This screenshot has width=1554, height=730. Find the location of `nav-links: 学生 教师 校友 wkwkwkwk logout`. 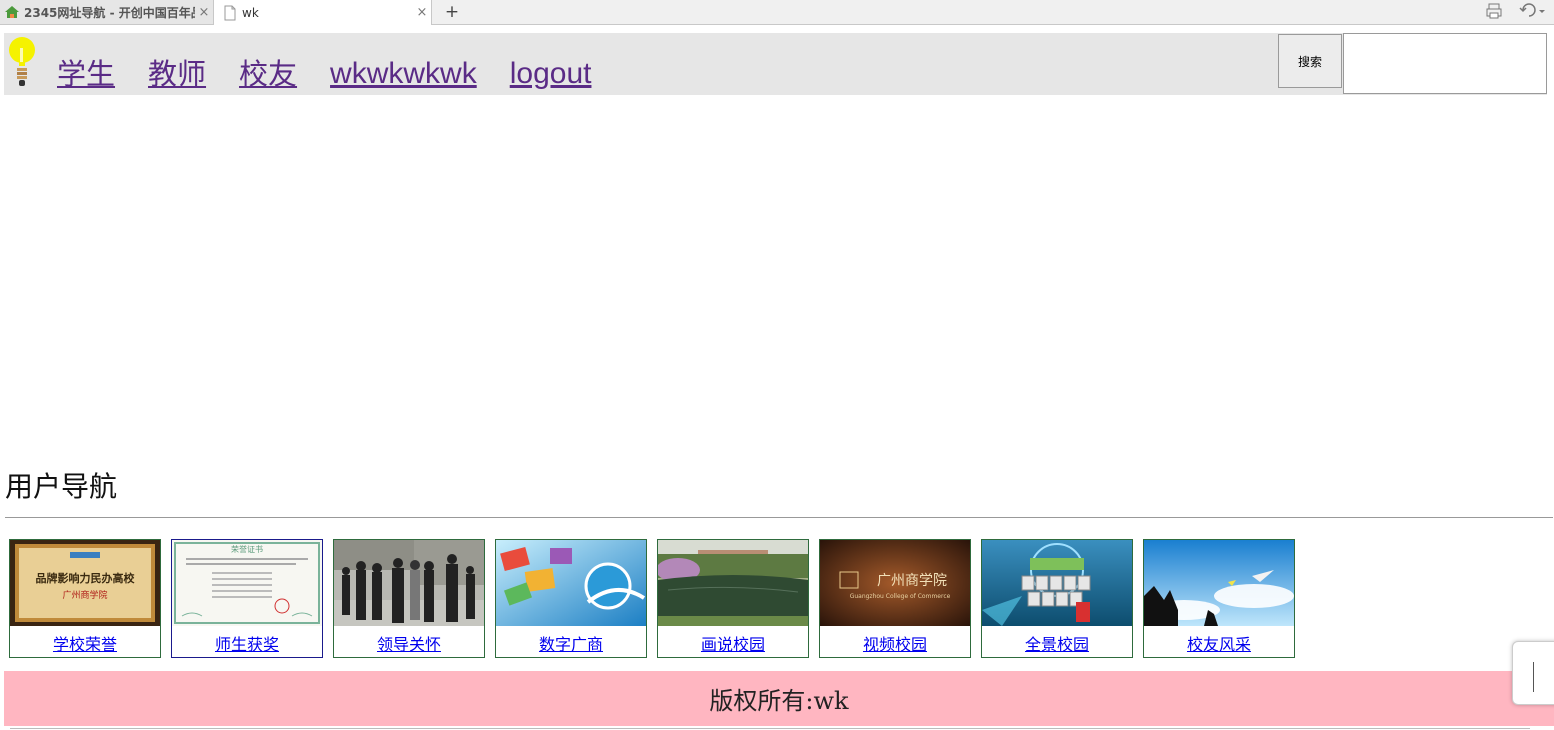

nav-links: 学生 教师 校友 wkwkwkwk logout is located at coordinates (340, 74).